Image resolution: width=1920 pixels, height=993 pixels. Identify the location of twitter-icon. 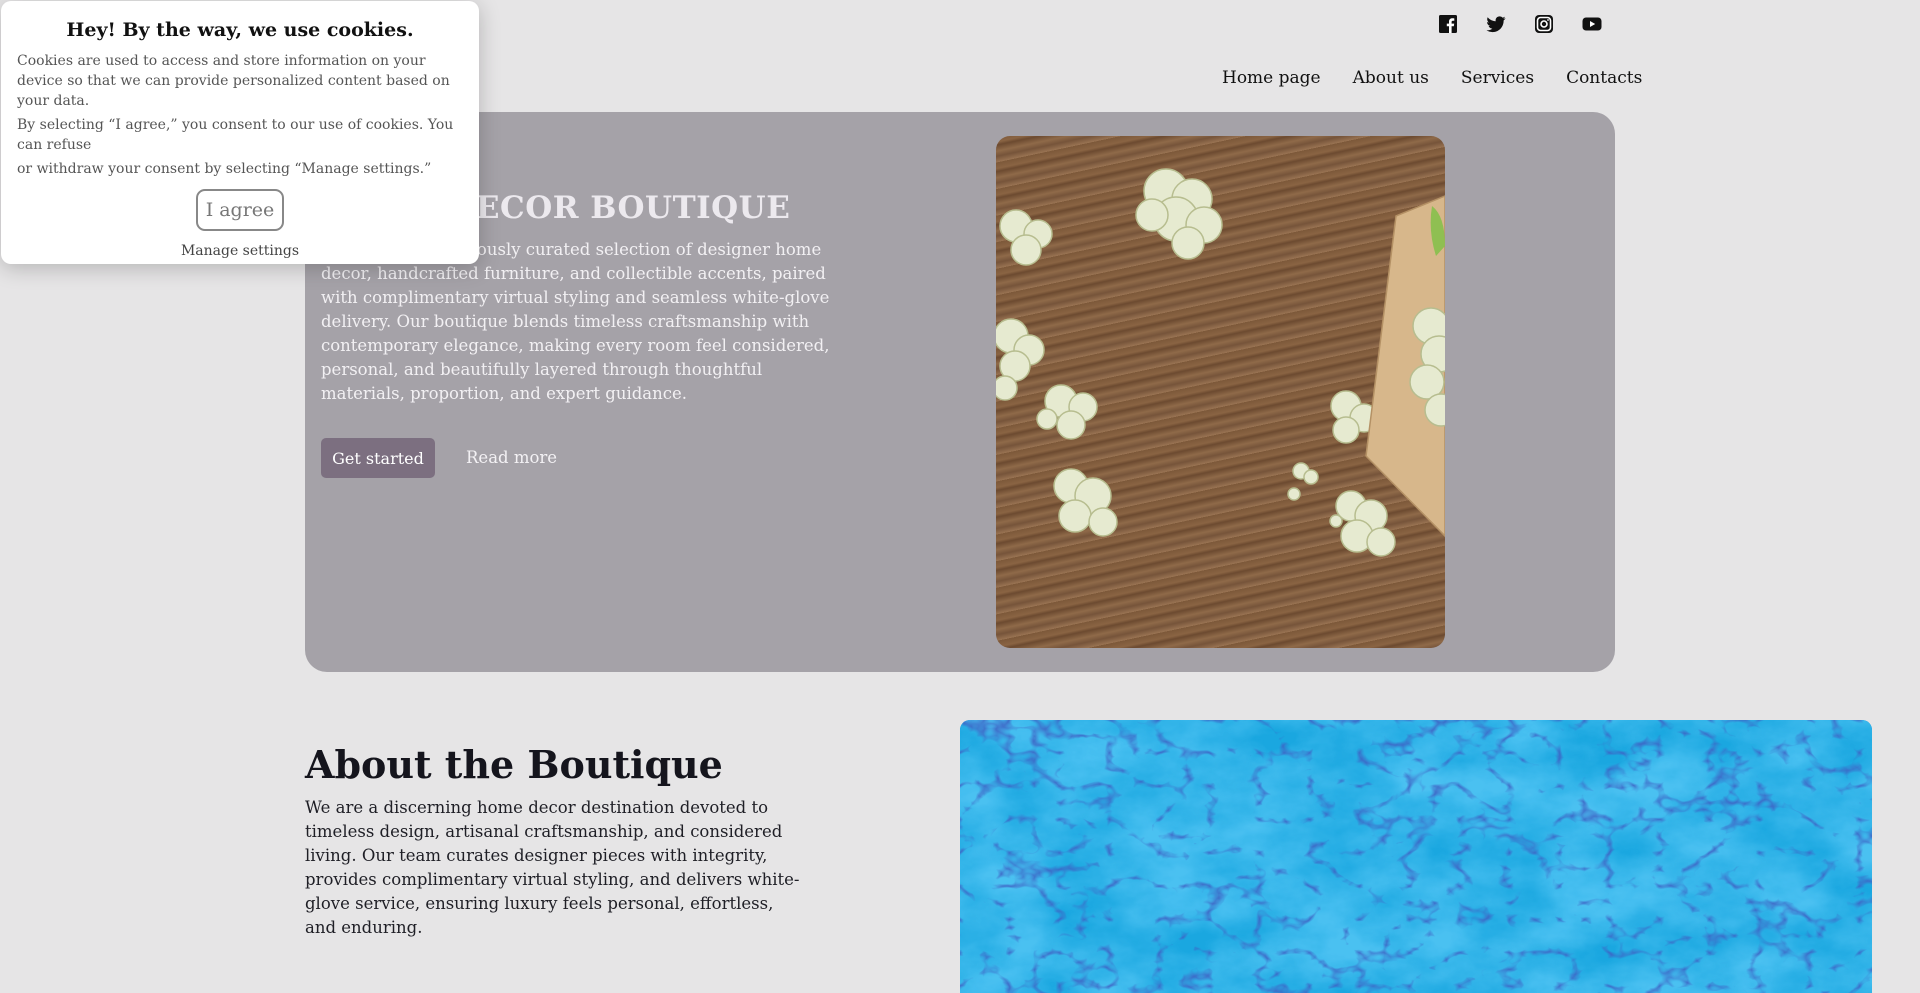
(1496, 24).